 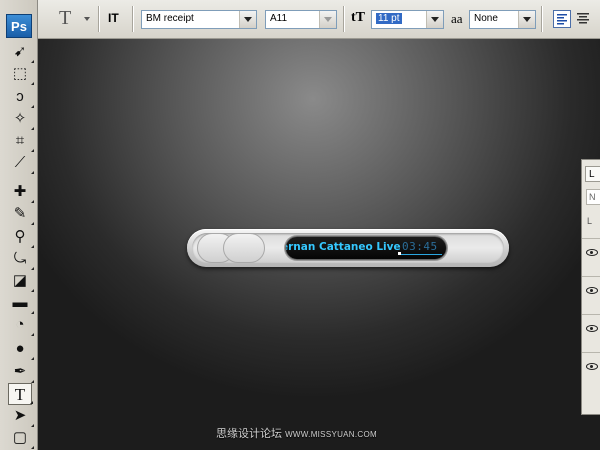 I want to click on progress-bar, so click(x=420, y=254).